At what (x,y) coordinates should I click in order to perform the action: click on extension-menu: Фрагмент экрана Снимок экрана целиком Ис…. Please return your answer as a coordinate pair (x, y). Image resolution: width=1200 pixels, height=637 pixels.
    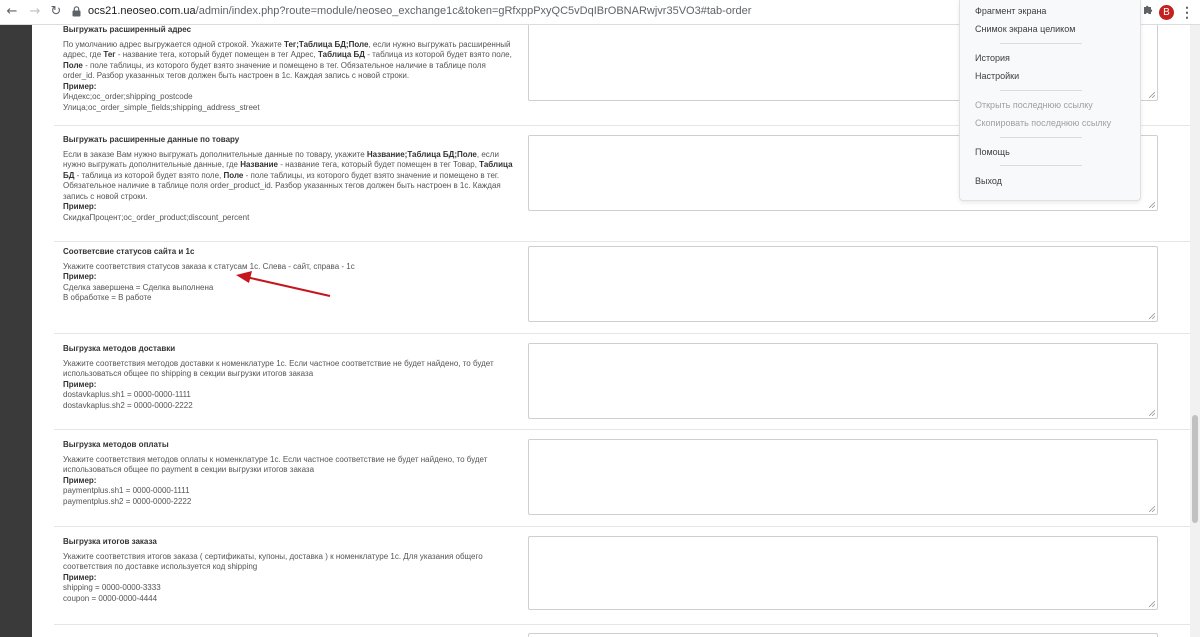
    Looking at the image, I should click on (1050, 100).